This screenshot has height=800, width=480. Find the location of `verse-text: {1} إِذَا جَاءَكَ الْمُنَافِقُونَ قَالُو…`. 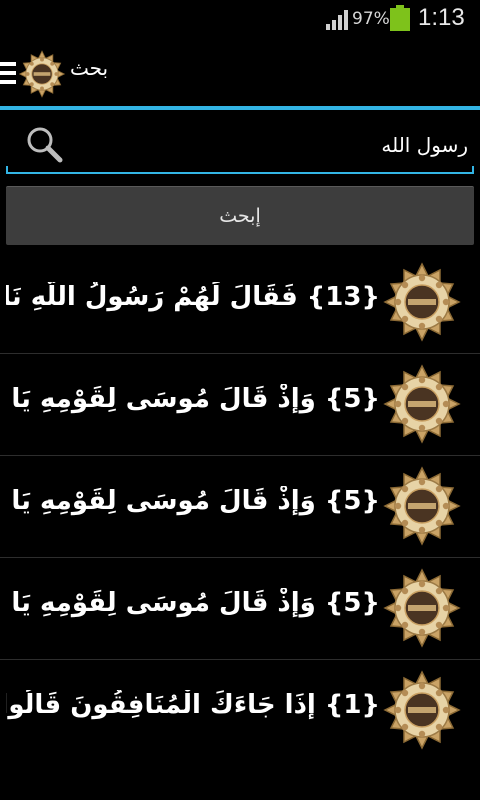

verse-text: {1} إِذَا جَاءَكَ الْمُنَافِقُونَ قَالُو… is located at coordinates (193, 705).